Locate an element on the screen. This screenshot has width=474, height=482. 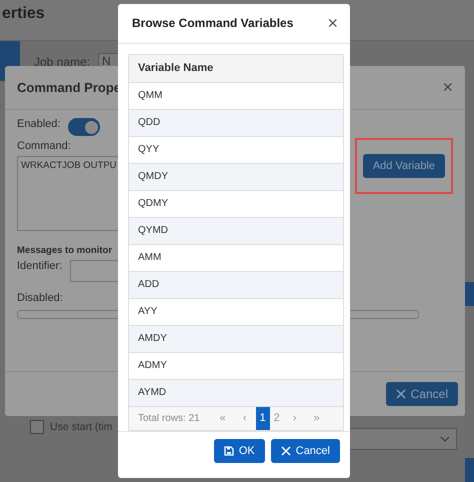
disabled-label: Disabled: is located at coordinates (40, 298).